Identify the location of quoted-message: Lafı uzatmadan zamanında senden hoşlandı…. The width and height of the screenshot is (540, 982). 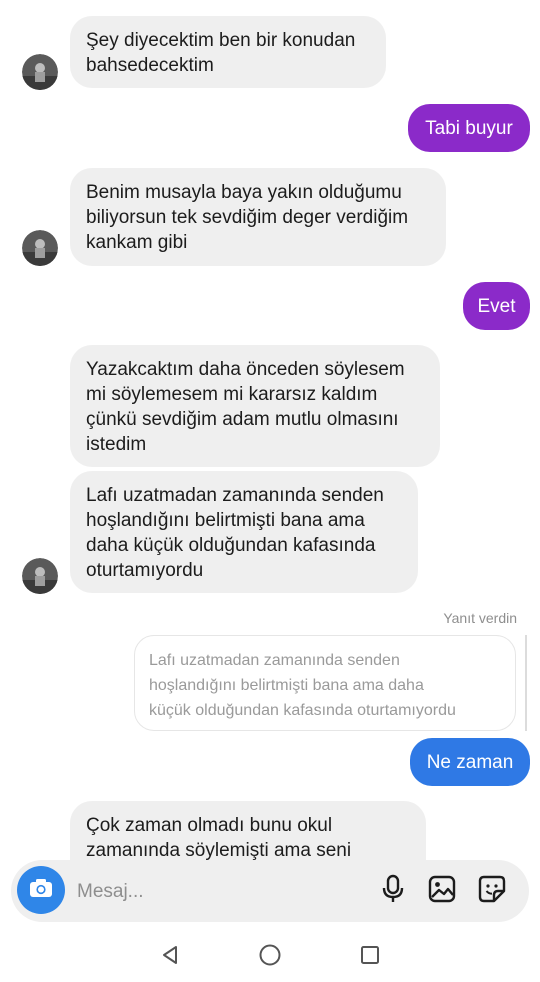
(325, 683).